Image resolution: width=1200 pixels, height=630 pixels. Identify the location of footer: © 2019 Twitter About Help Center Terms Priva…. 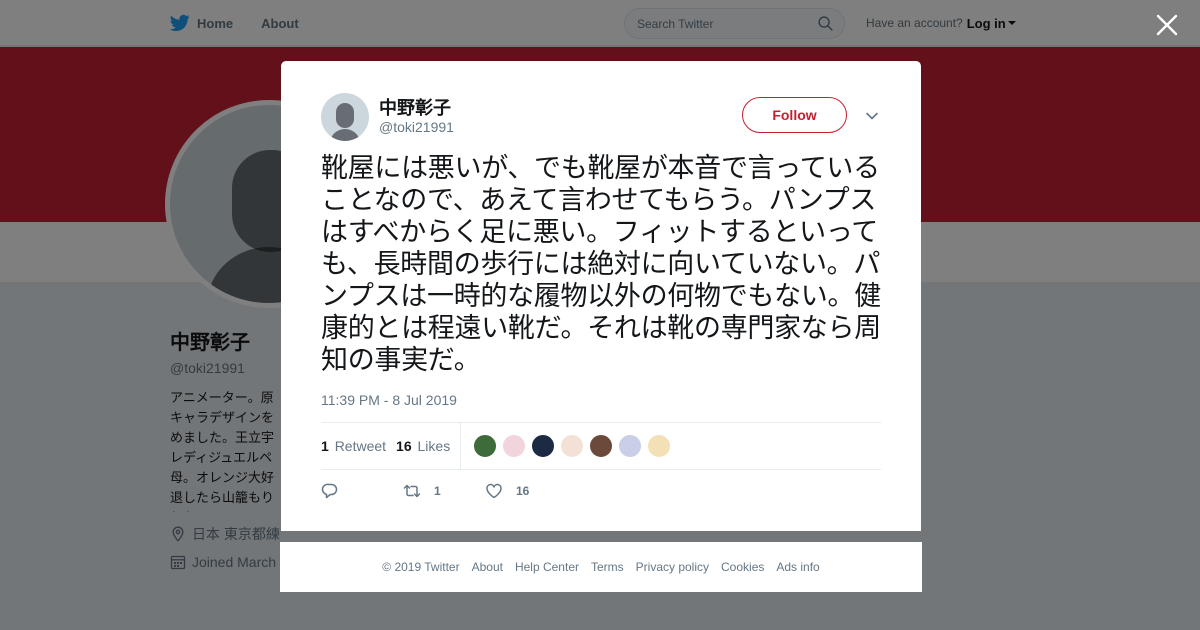
(601, 567).